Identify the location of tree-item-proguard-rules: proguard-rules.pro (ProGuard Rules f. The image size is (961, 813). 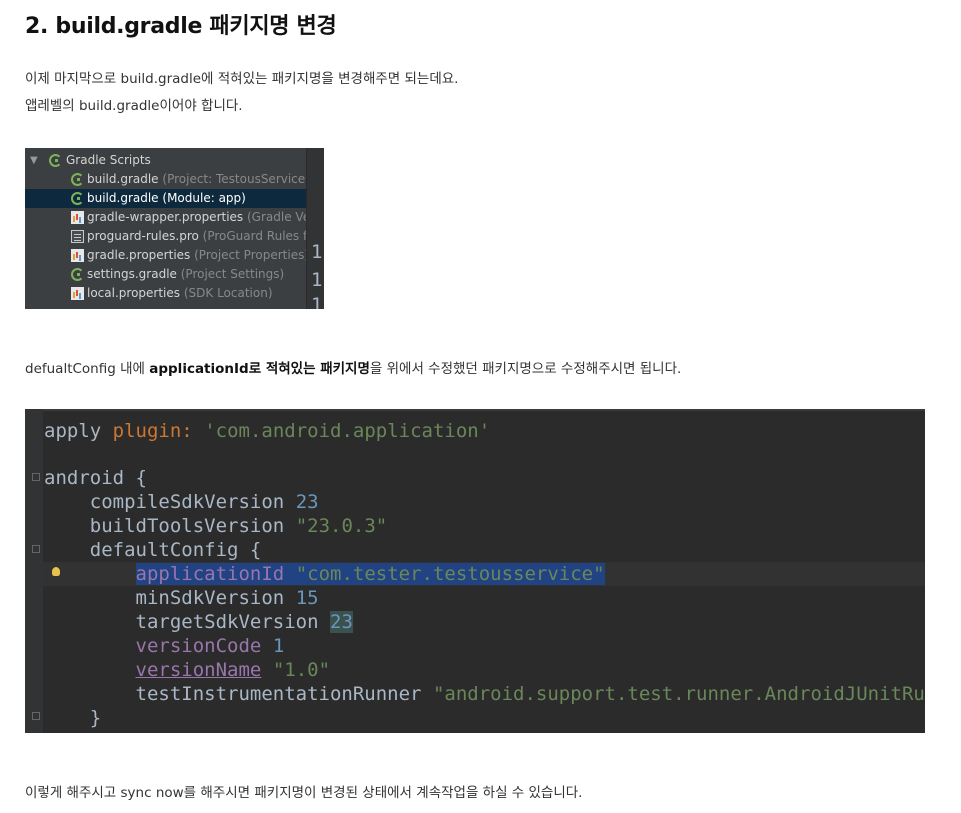
(166, 236).